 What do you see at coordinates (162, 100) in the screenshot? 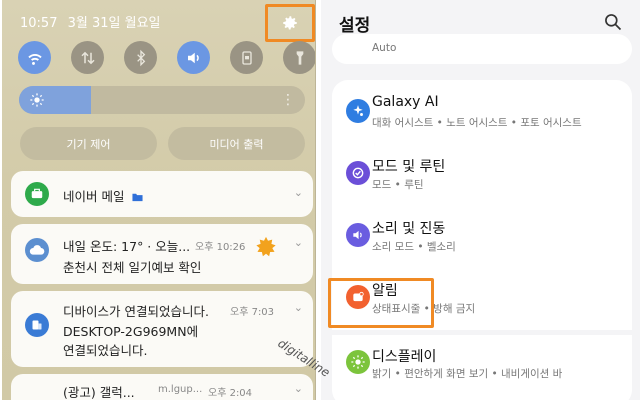
I see `brightness-slider: ⋮` at bounding box center [162, 100].